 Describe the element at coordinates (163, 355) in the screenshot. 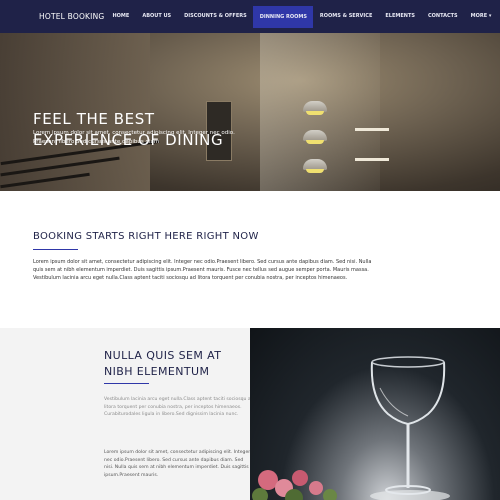

I see `info-title-line-1: NULLA QUIS SEM AT` at that location.